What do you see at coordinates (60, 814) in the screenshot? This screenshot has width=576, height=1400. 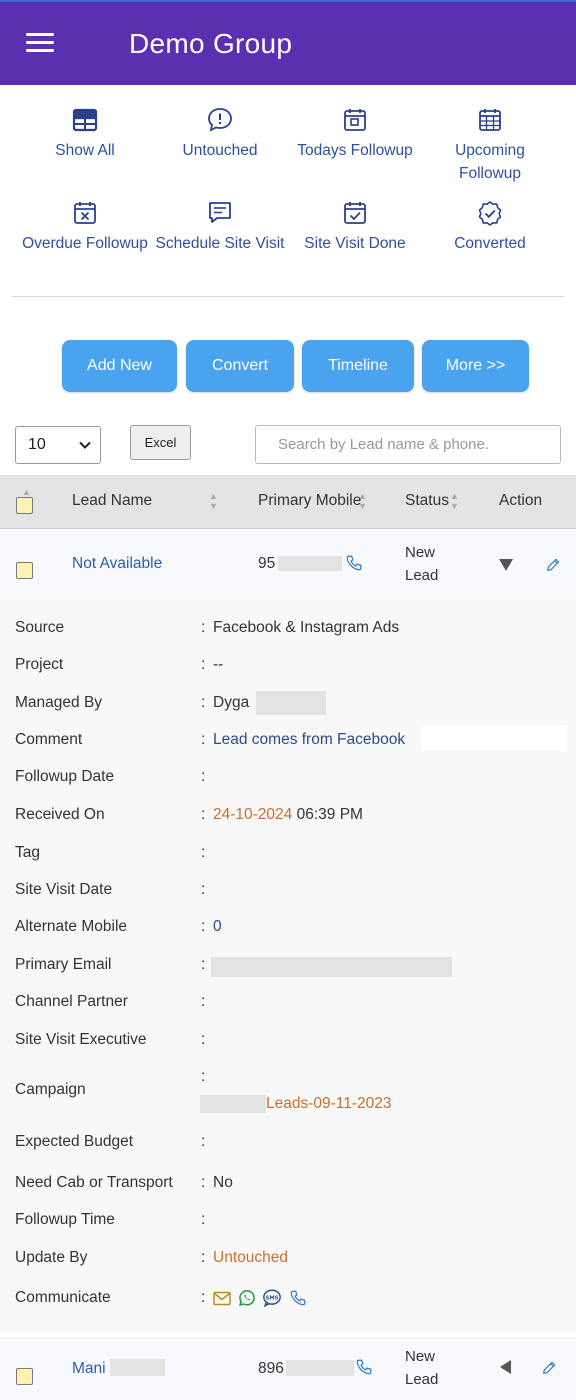 I see `detail-label: Received On` at bounding box center [60, 814].